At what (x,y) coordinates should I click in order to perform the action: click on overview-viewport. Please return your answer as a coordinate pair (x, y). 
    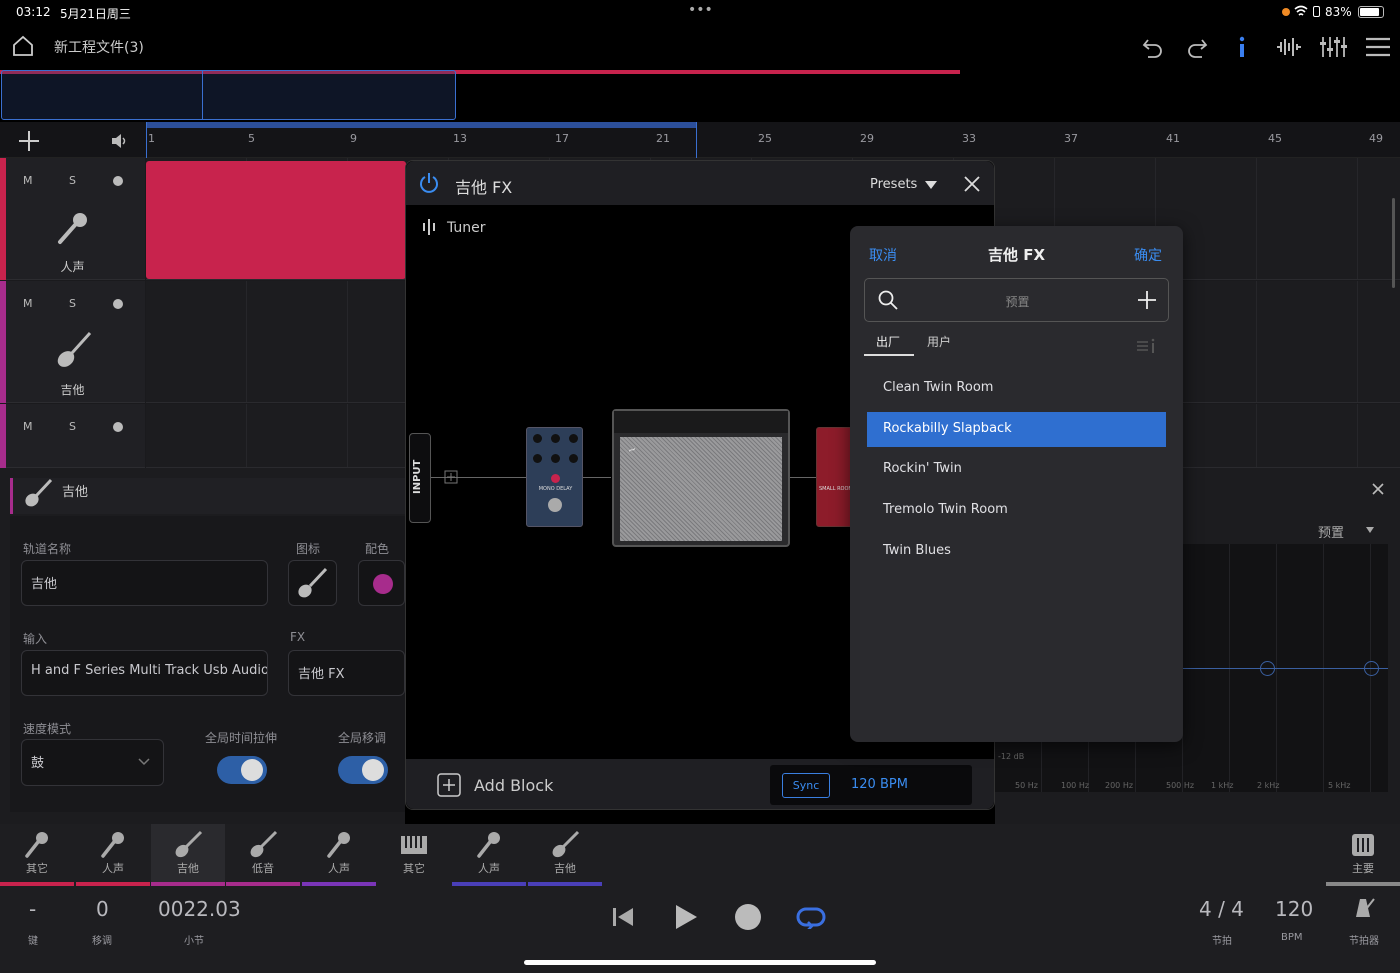
    Looking at the image, I should click on (228, 95).